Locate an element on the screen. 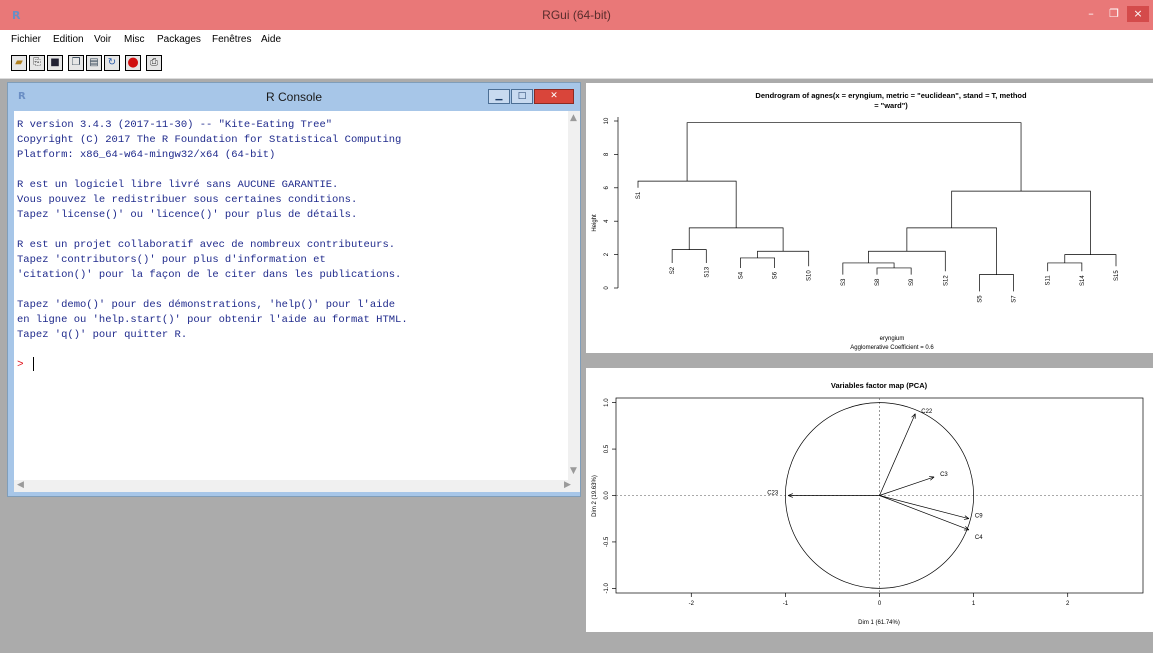 The width and height of the screenshot is (1153, 653). dendrogram-leaf-label: S10 is located at coordinates (810, 275).